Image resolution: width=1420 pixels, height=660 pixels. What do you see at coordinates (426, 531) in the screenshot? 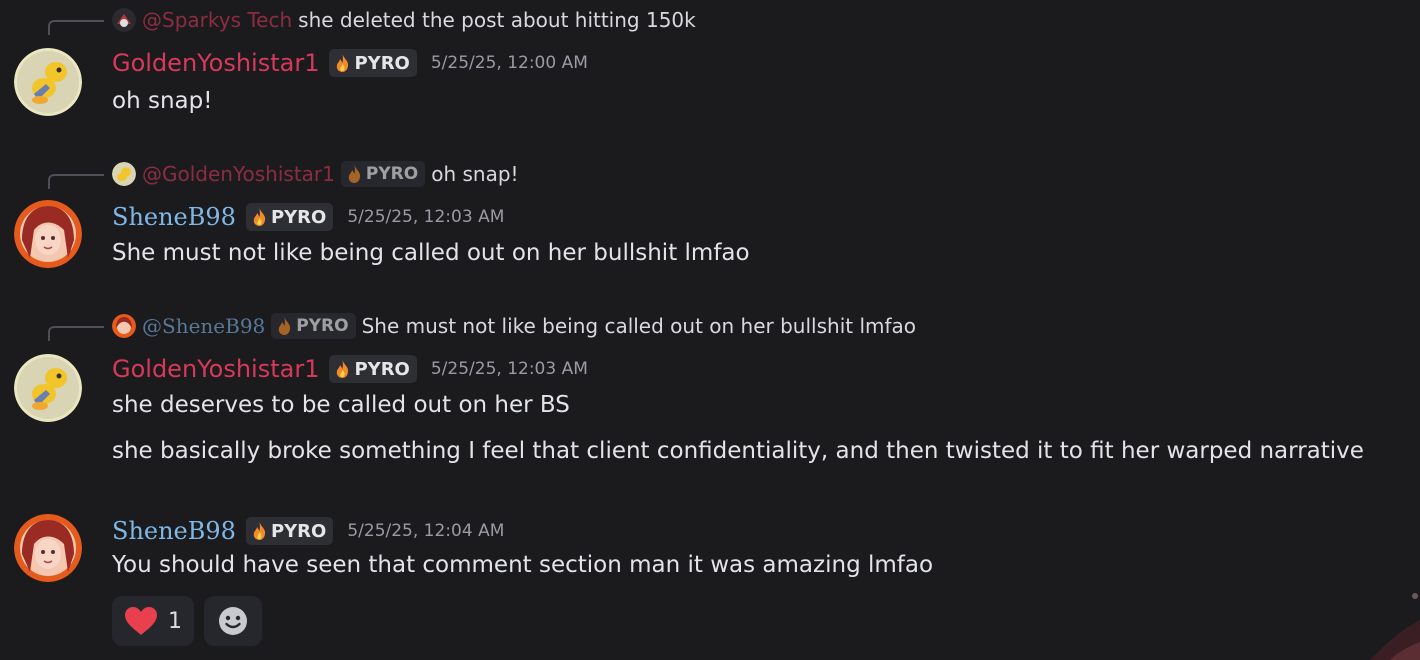
I see `timestamp: 5/25/25, 12:04 AM` at bounding box center [426, 531].